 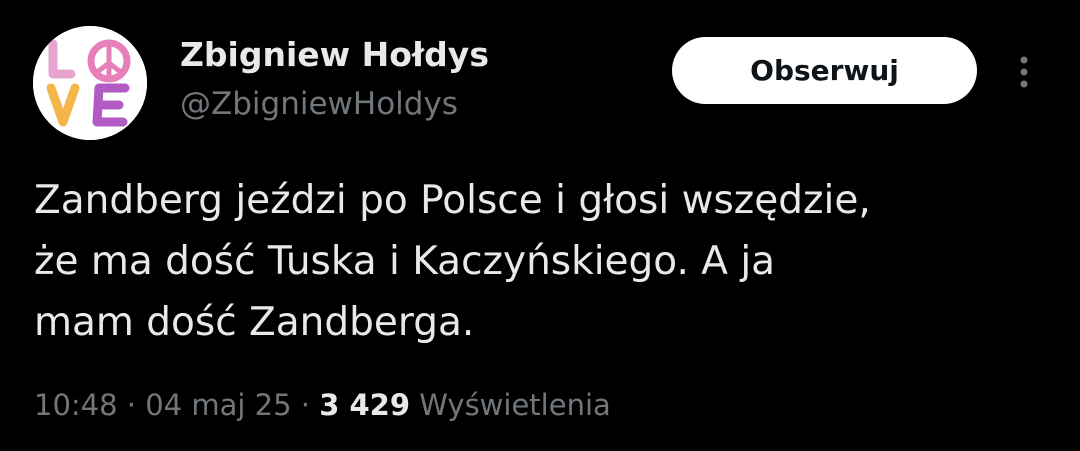 I want to click on tweet-metadata: 10:48 · 04 maj 25 · 3 429 Wyświetlenia, so click(x=322, y=405).